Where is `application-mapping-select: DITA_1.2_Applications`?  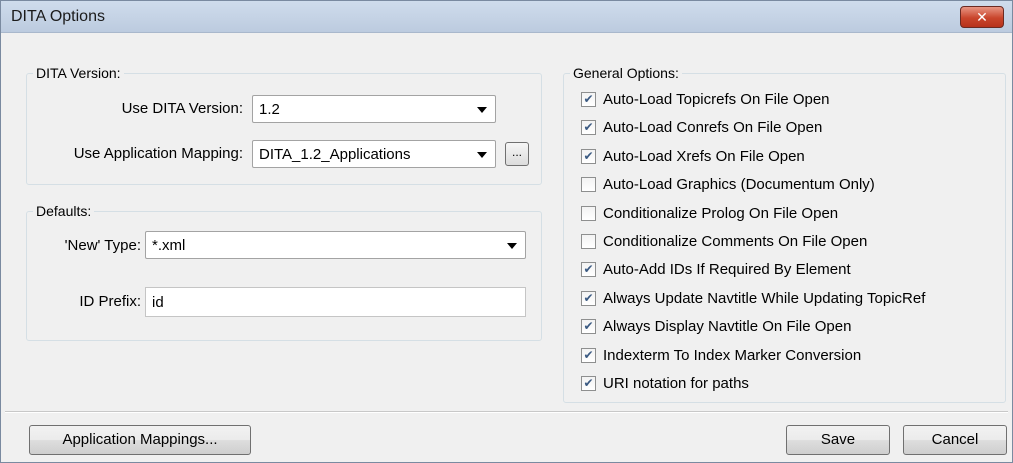 application-mapping-select: DITA_1.2_Applications is located at coordinates (374, 154).